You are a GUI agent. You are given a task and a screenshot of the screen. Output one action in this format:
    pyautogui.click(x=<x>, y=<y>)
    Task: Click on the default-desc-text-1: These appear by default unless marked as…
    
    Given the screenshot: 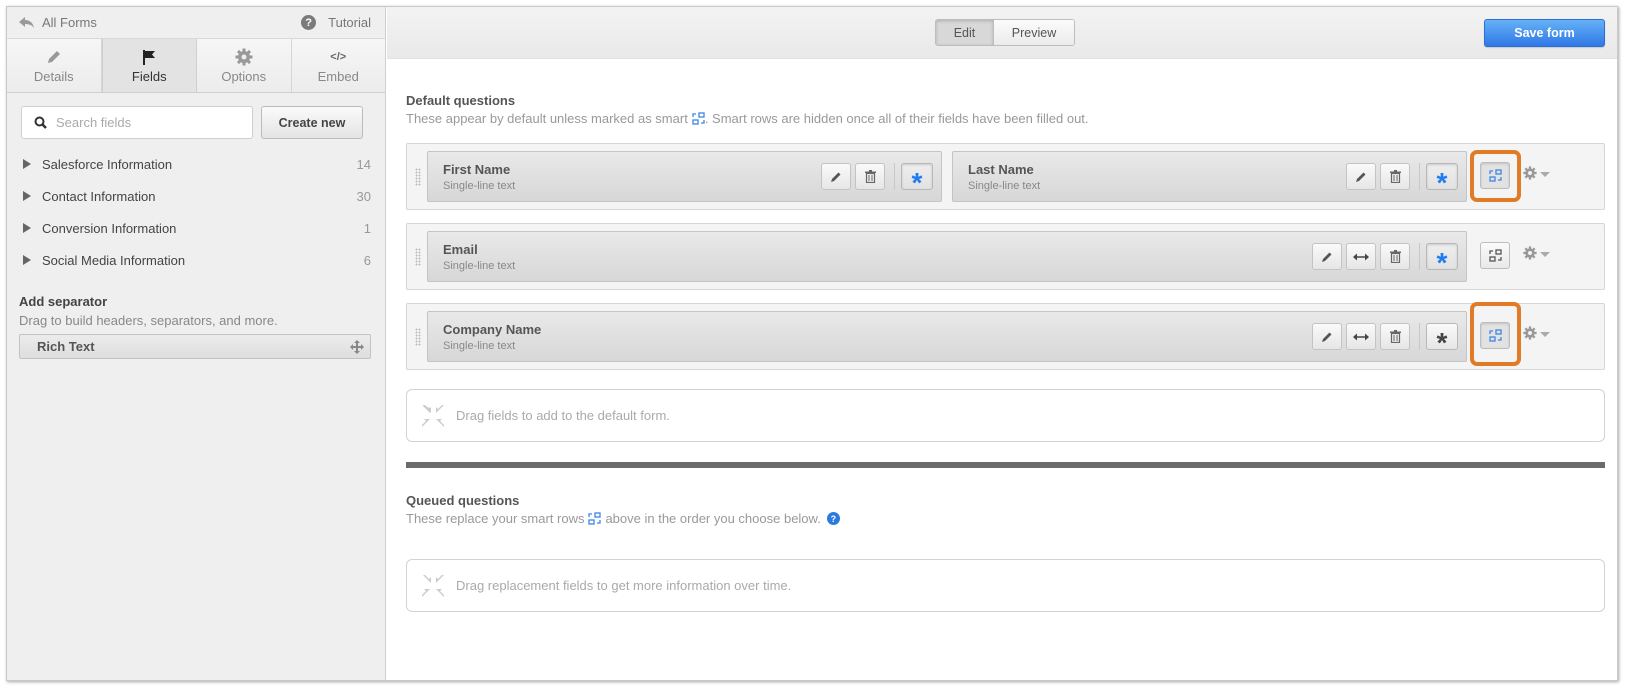 What is the action you would take?
    pyautogui.click(x=547, y=118)
    